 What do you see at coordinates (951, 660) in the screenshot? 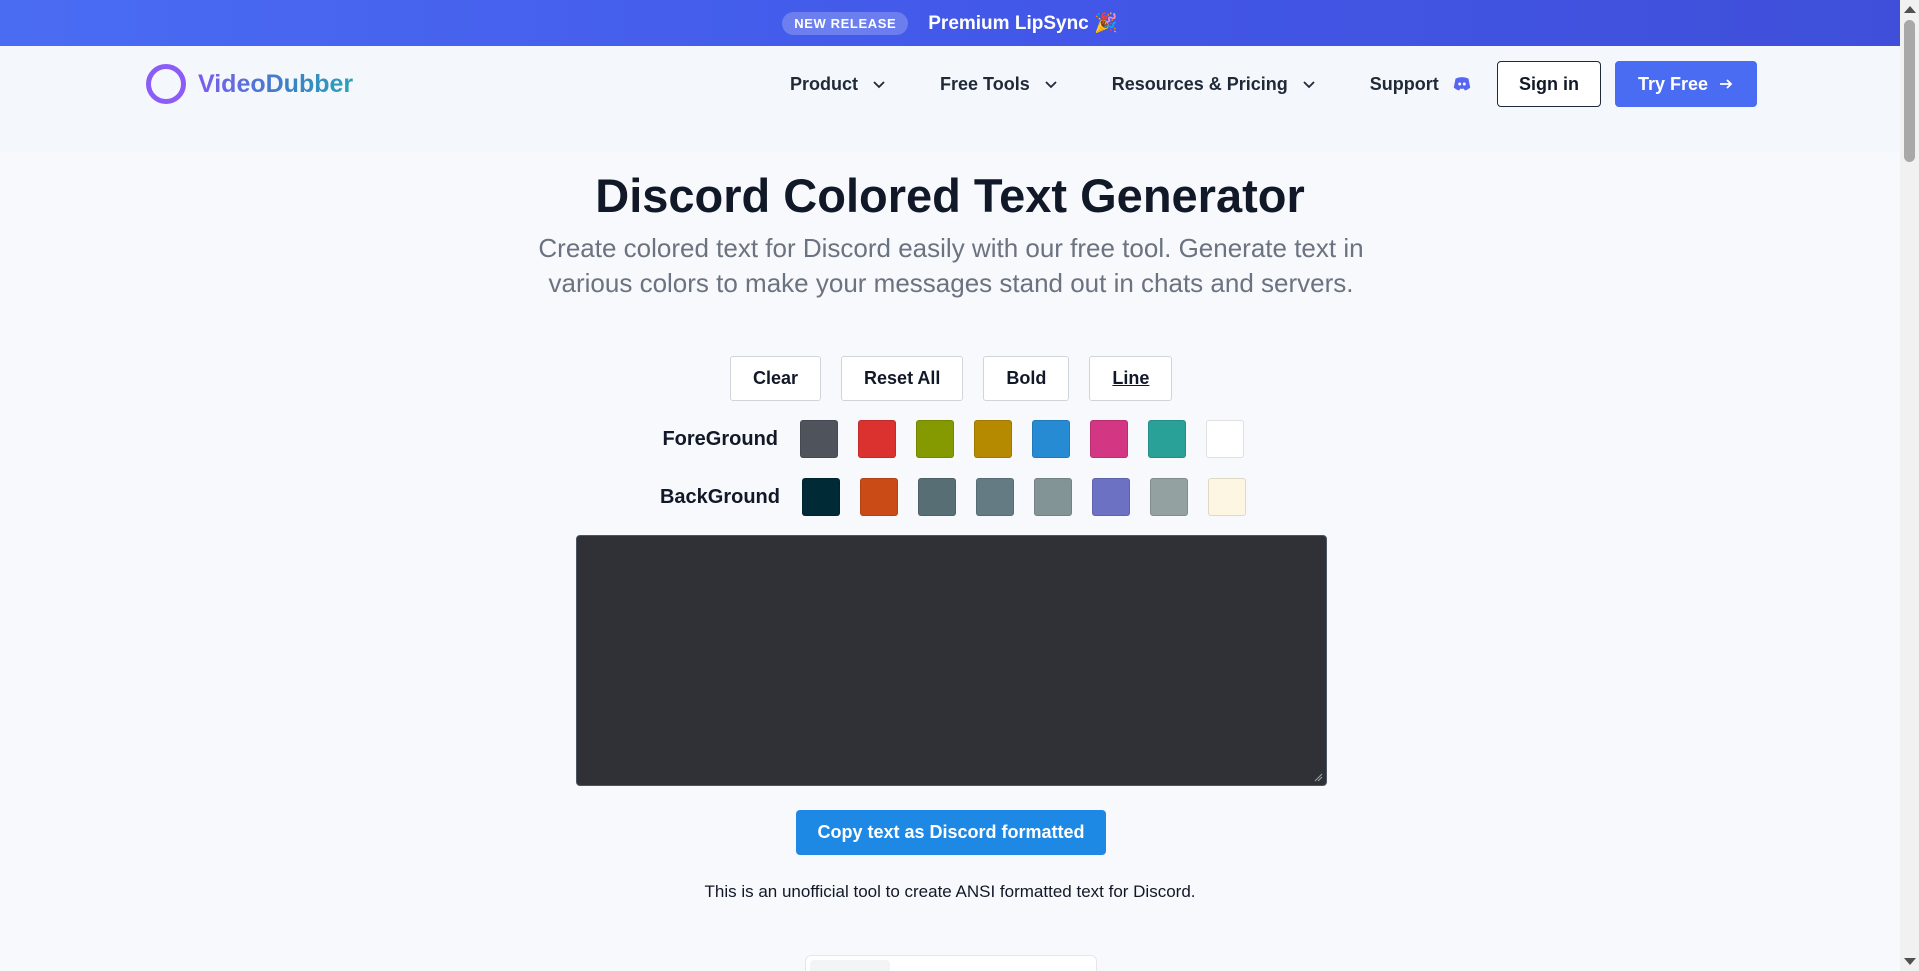
I see `text-editor` at bounding box center [951, 660].